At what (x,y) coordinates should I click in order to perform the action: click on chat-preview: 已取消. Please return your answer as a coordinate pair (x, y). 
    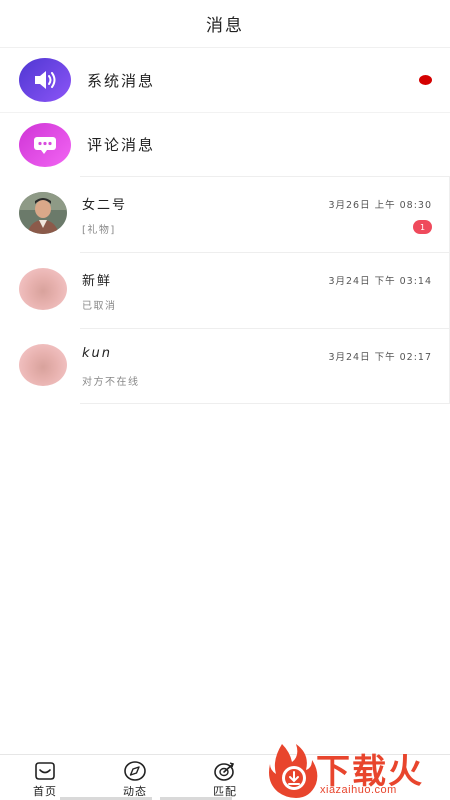
    Looking at the image, I should click on (99, 306).